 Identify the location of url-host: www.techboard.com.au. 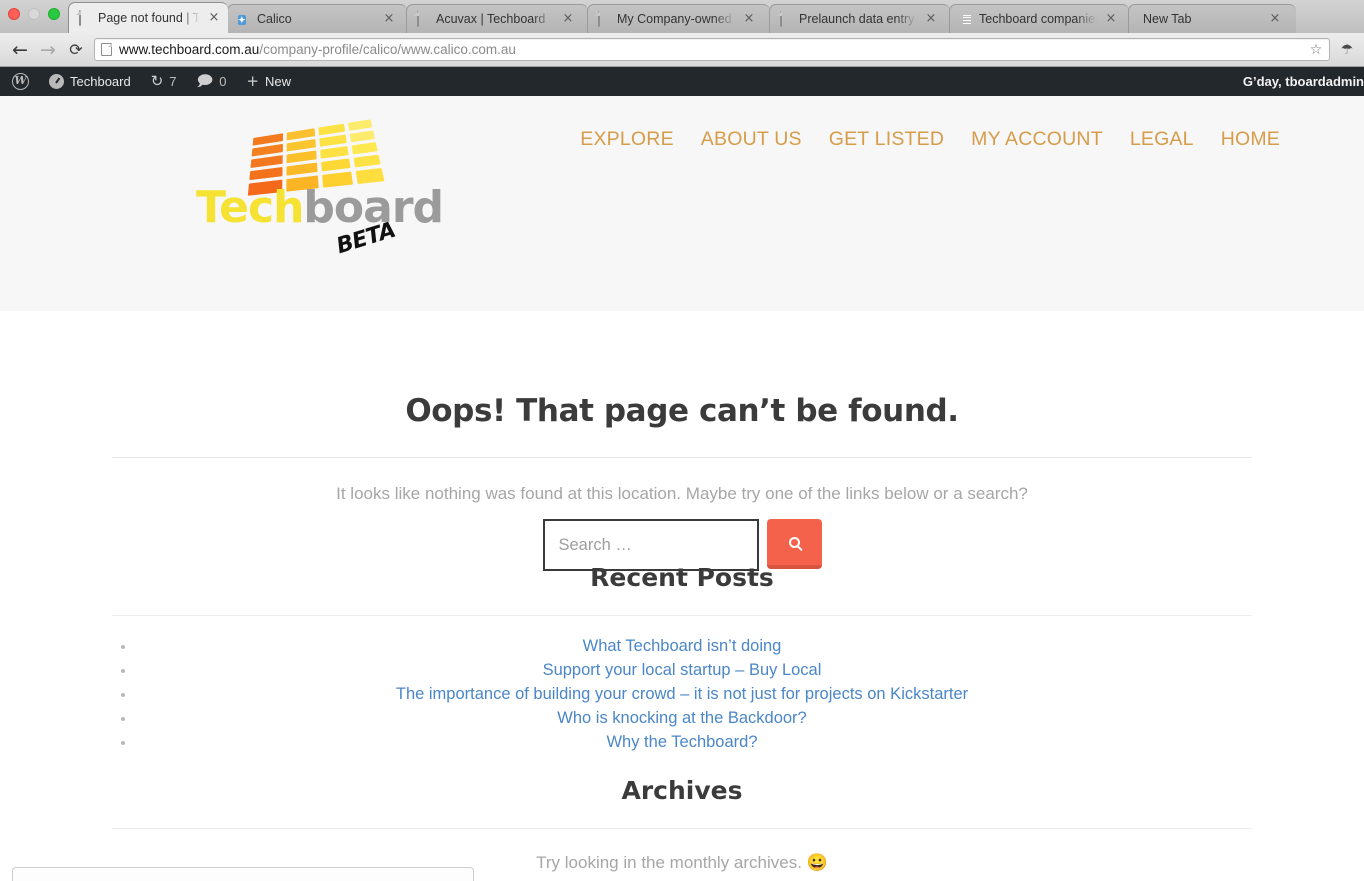
(189, 49).